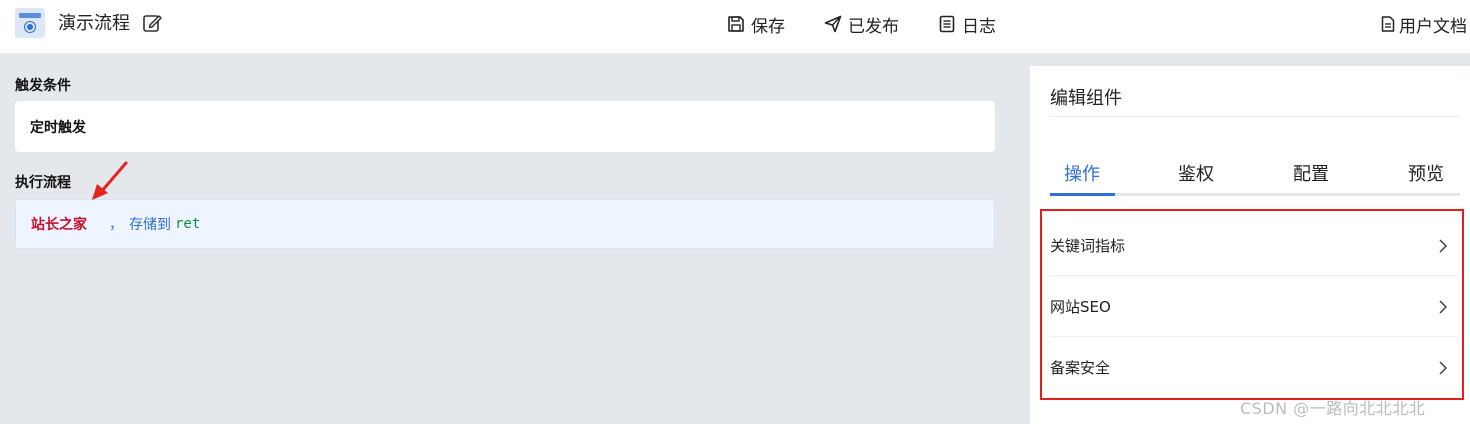  What do you see at coordinates (1196, 173) in the screenshot?
I see `tab-auth: 鉴权` at bounding box center [1196, 173].